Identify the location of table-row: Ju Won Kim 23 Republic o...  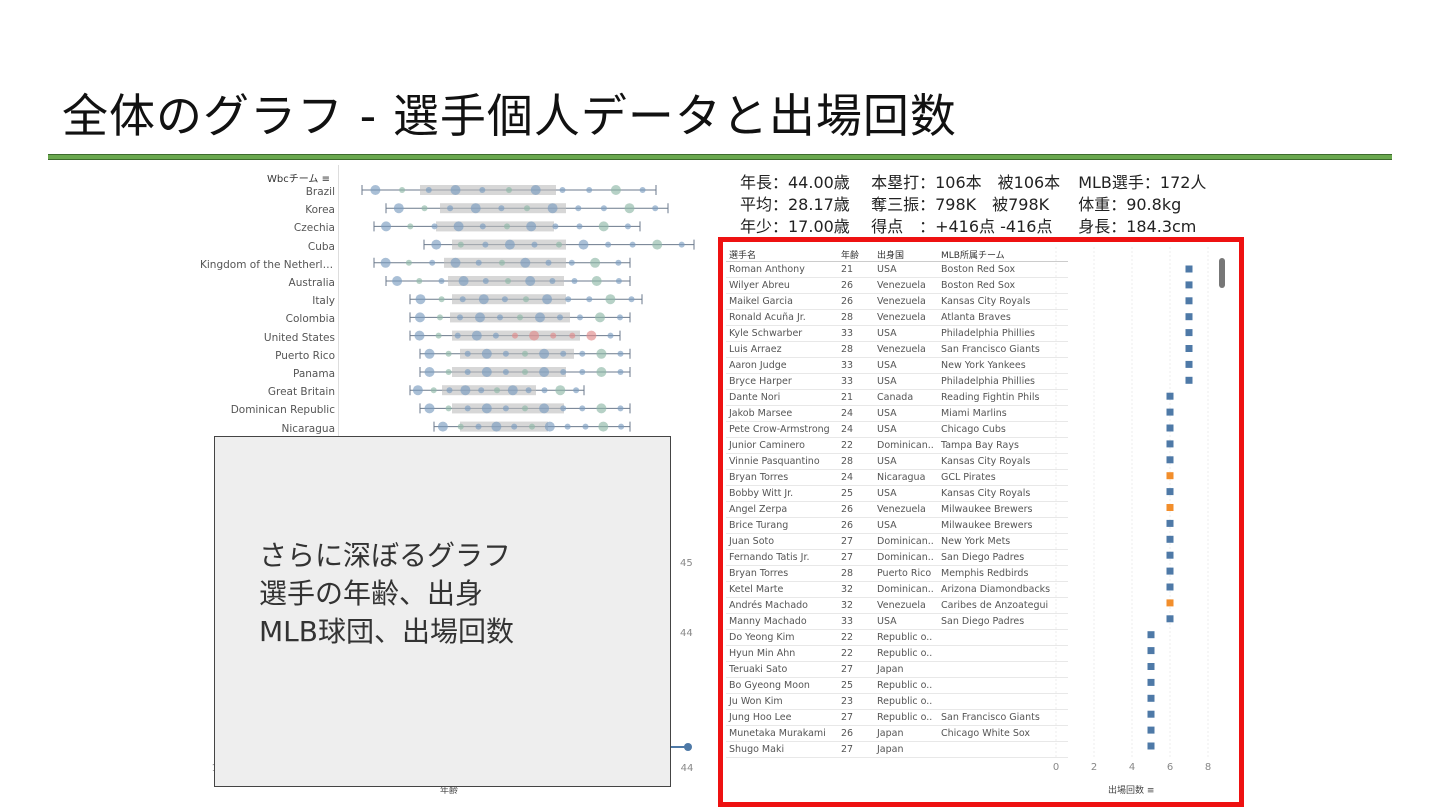
(897, 701).